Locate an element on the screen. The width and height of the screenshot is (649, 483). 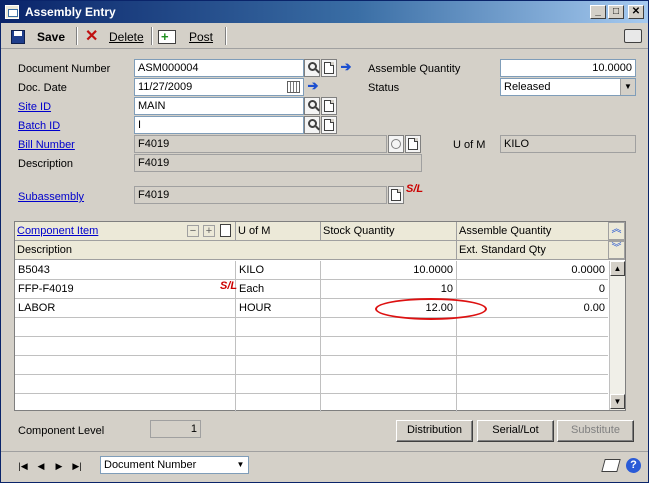
component-item-cell: B5043 is located at coordinates (125, 270).